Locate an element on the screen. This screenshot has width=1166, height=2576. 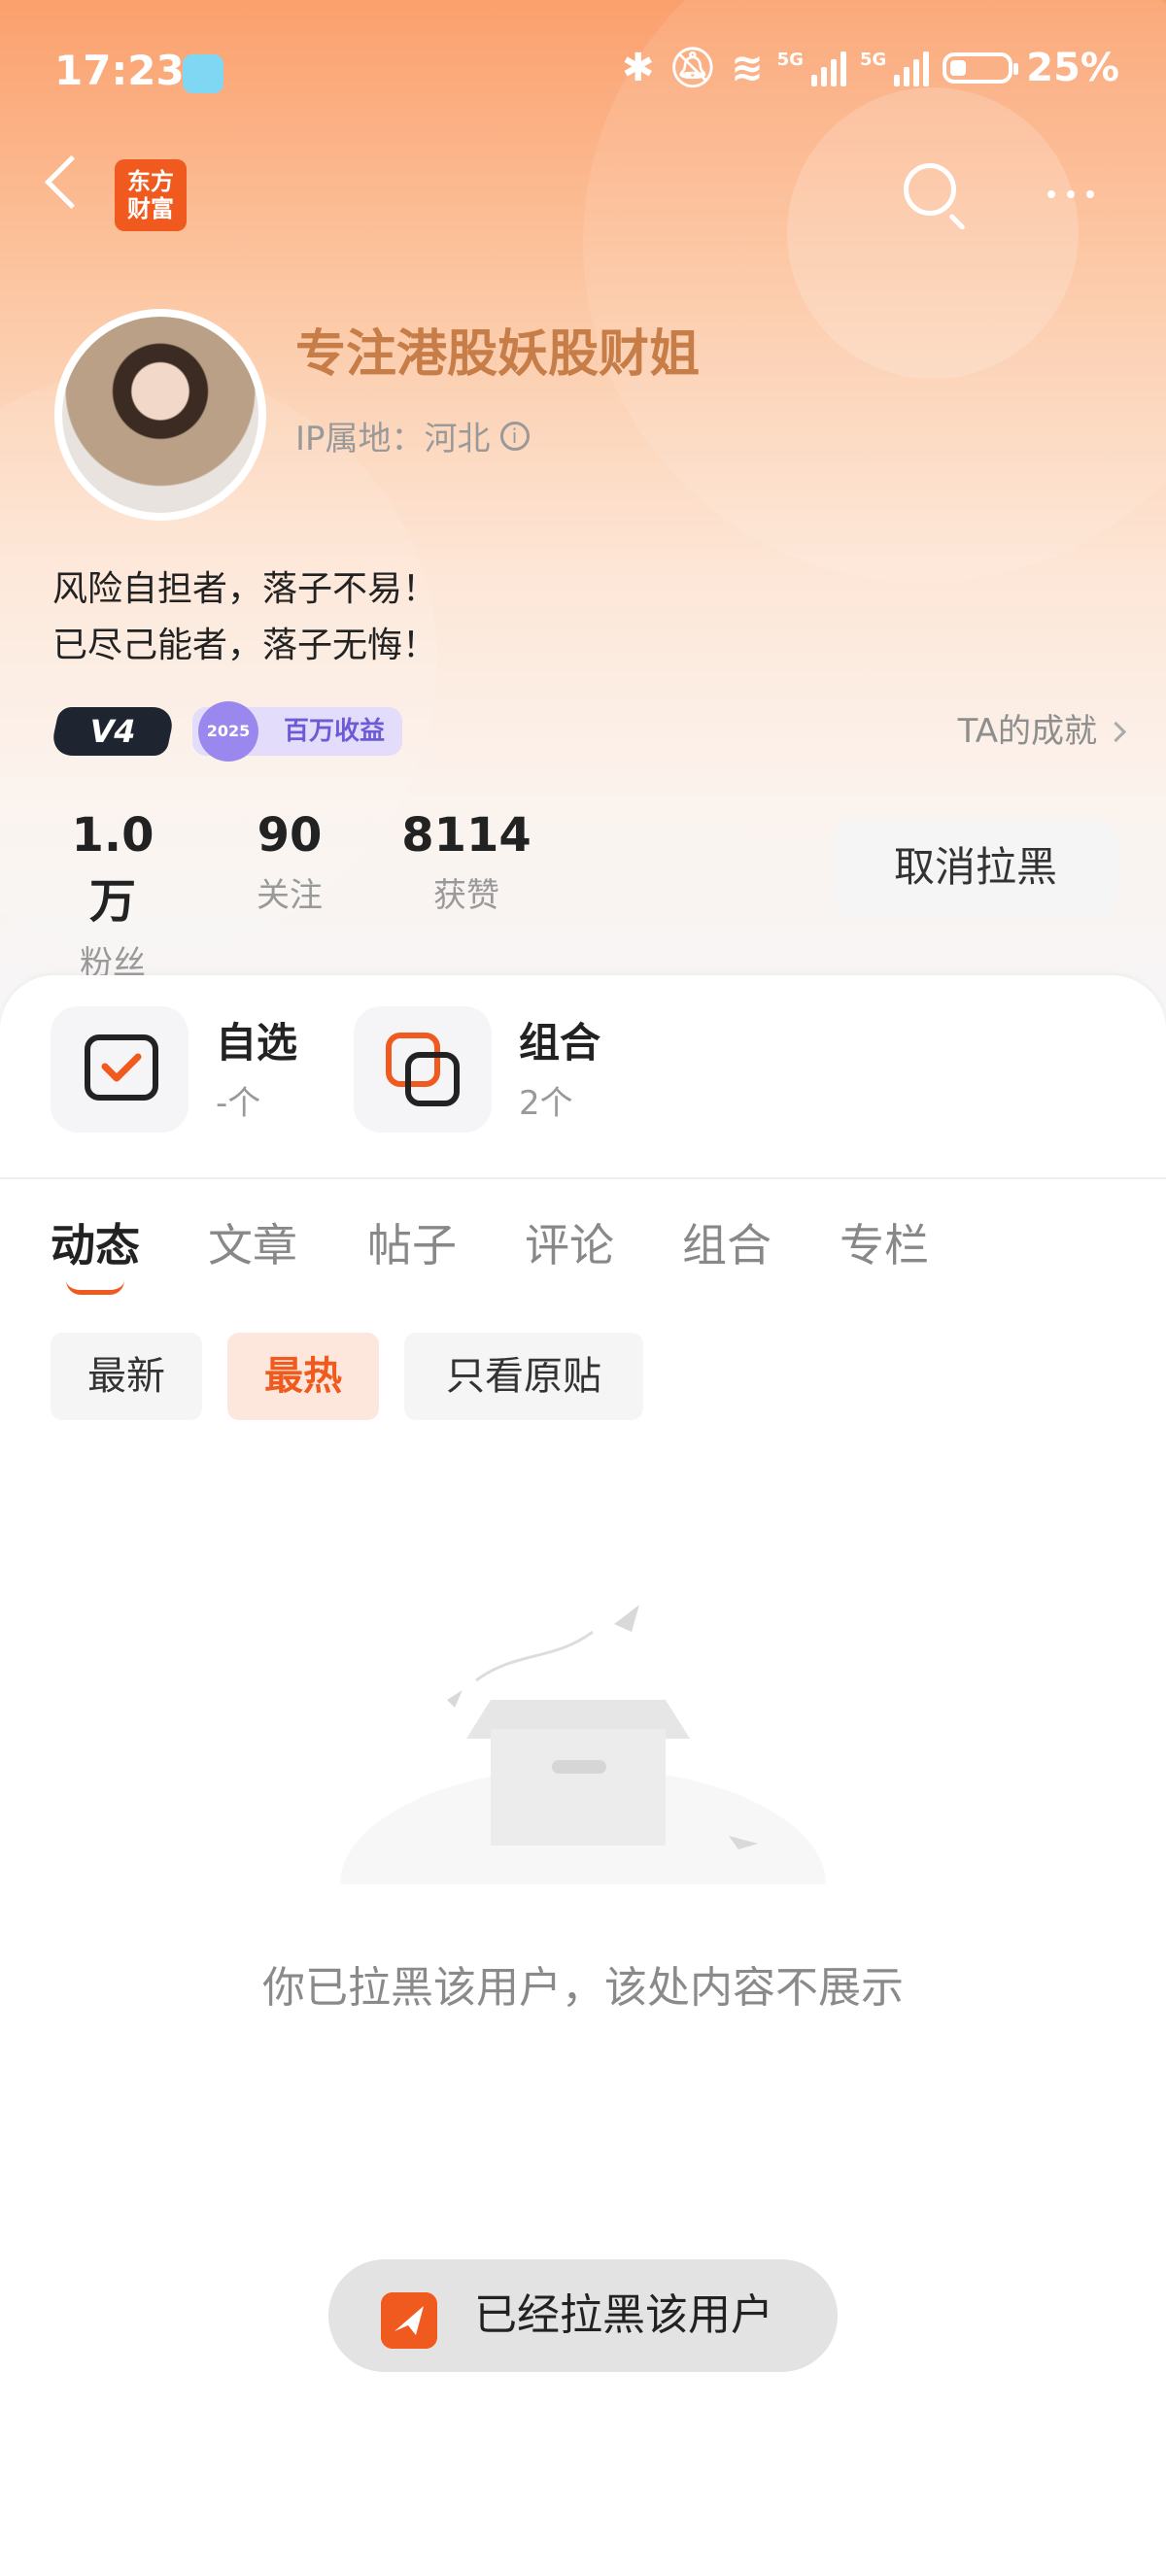
tab-comments: 评论 is located at coordinates (569, 1242).